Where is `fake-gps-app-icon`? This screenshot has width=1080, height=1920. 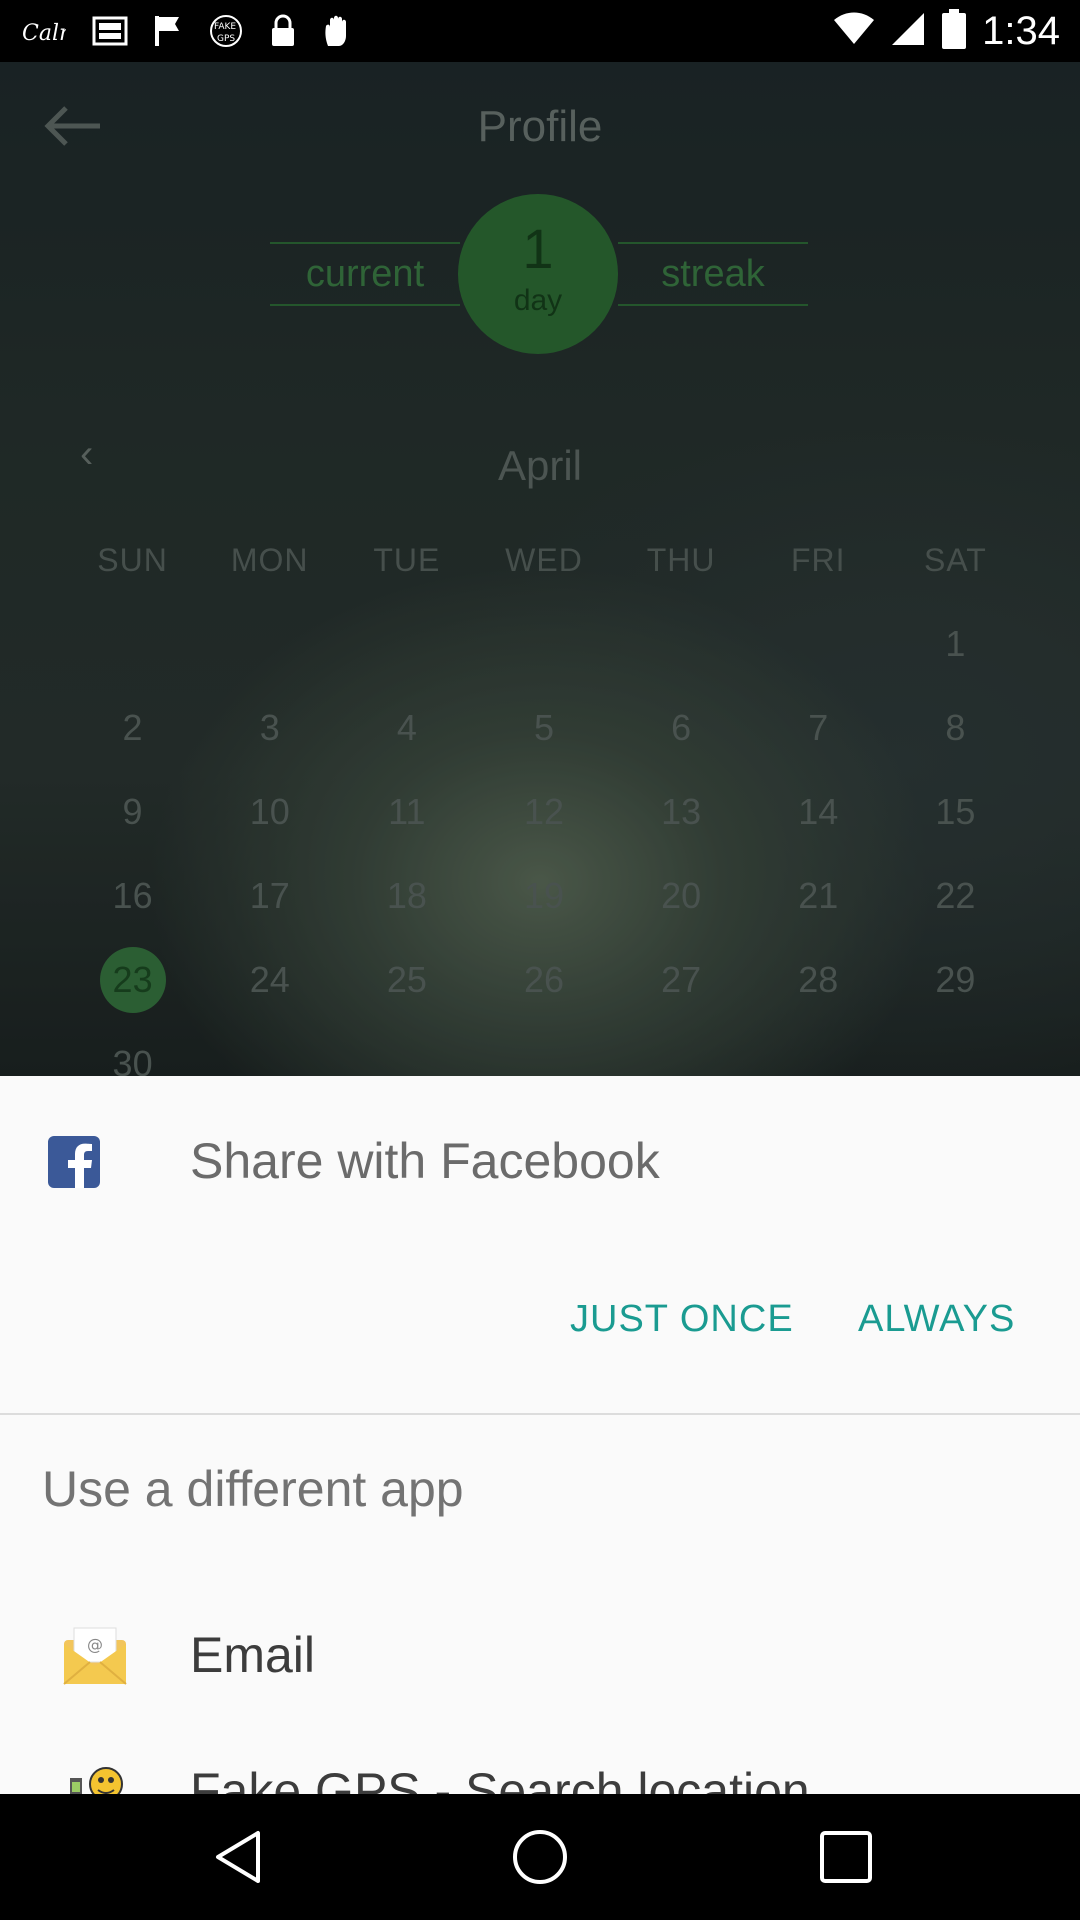 fake-gps-app-icon is located at coordinates (95, 1777).